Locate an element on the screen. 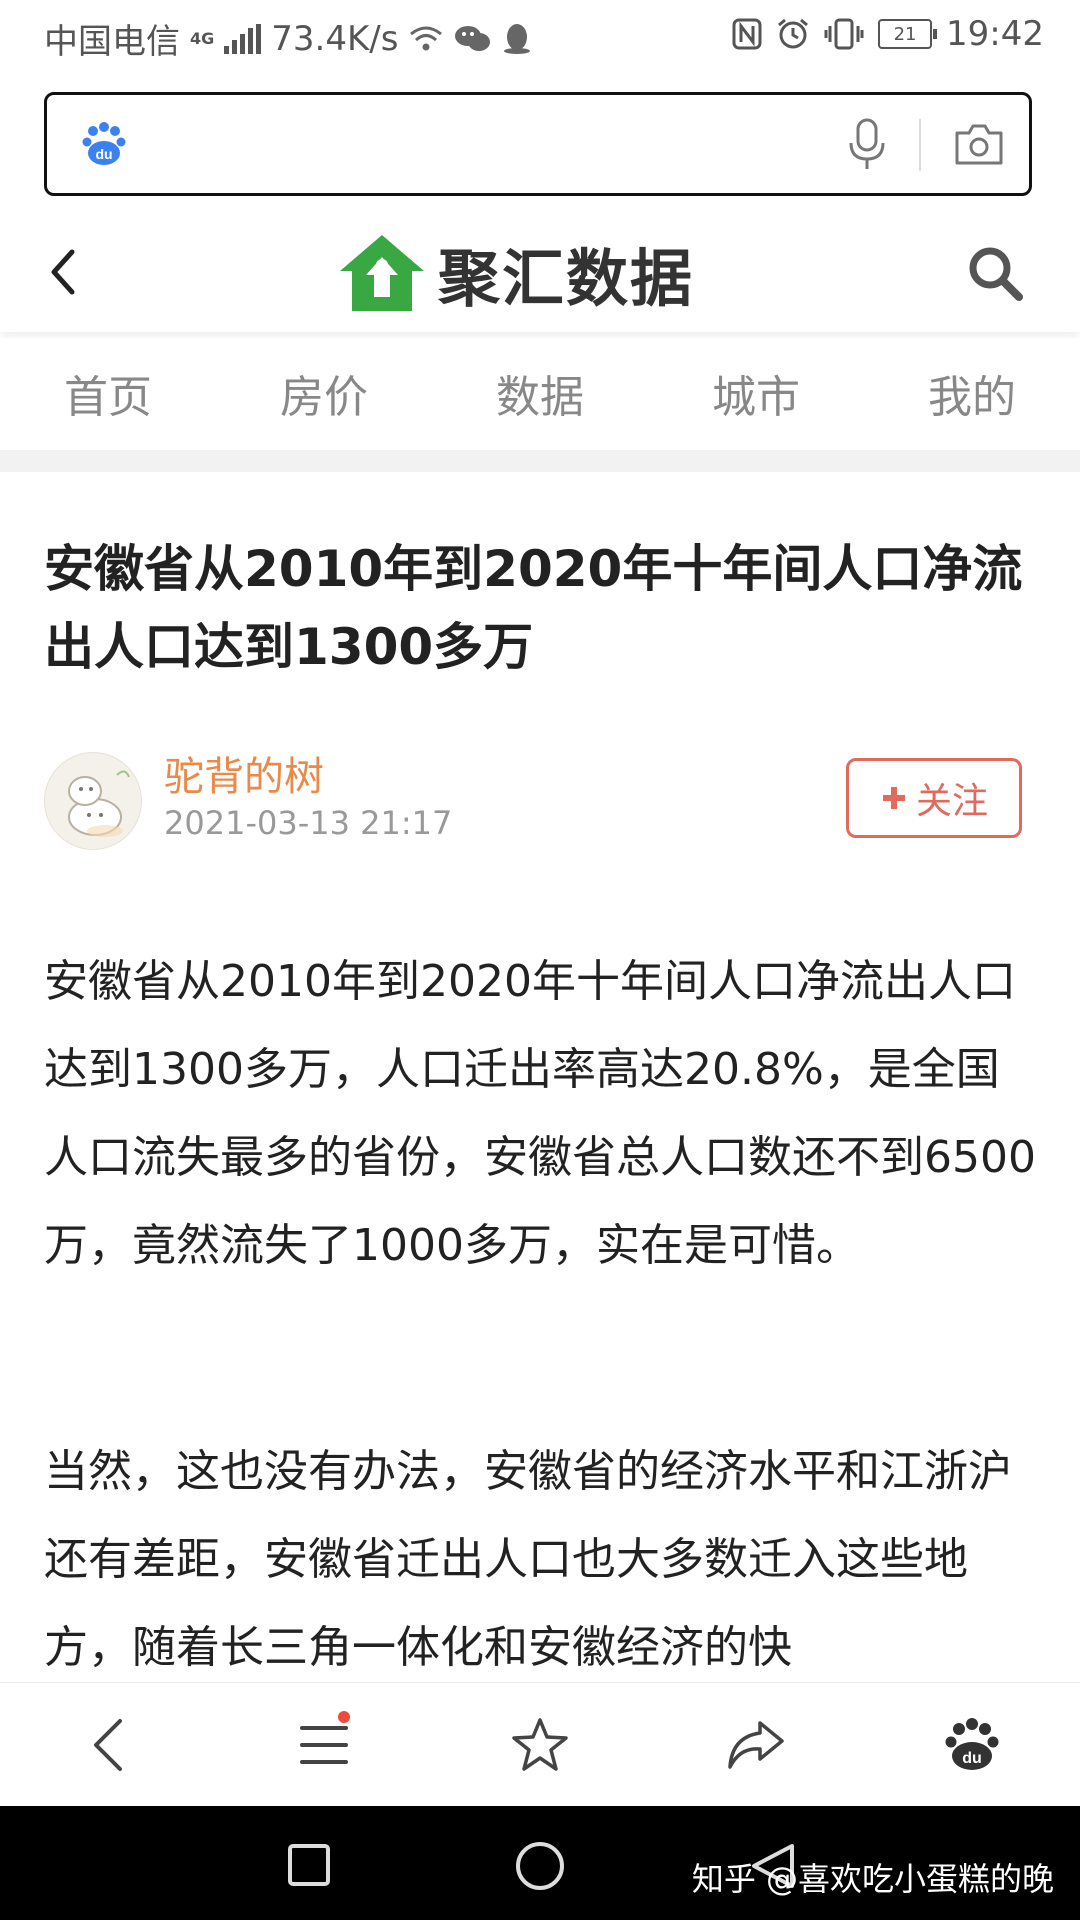 The image size is (1080, 1920). share-icon is located at coordinates (756, 1745).